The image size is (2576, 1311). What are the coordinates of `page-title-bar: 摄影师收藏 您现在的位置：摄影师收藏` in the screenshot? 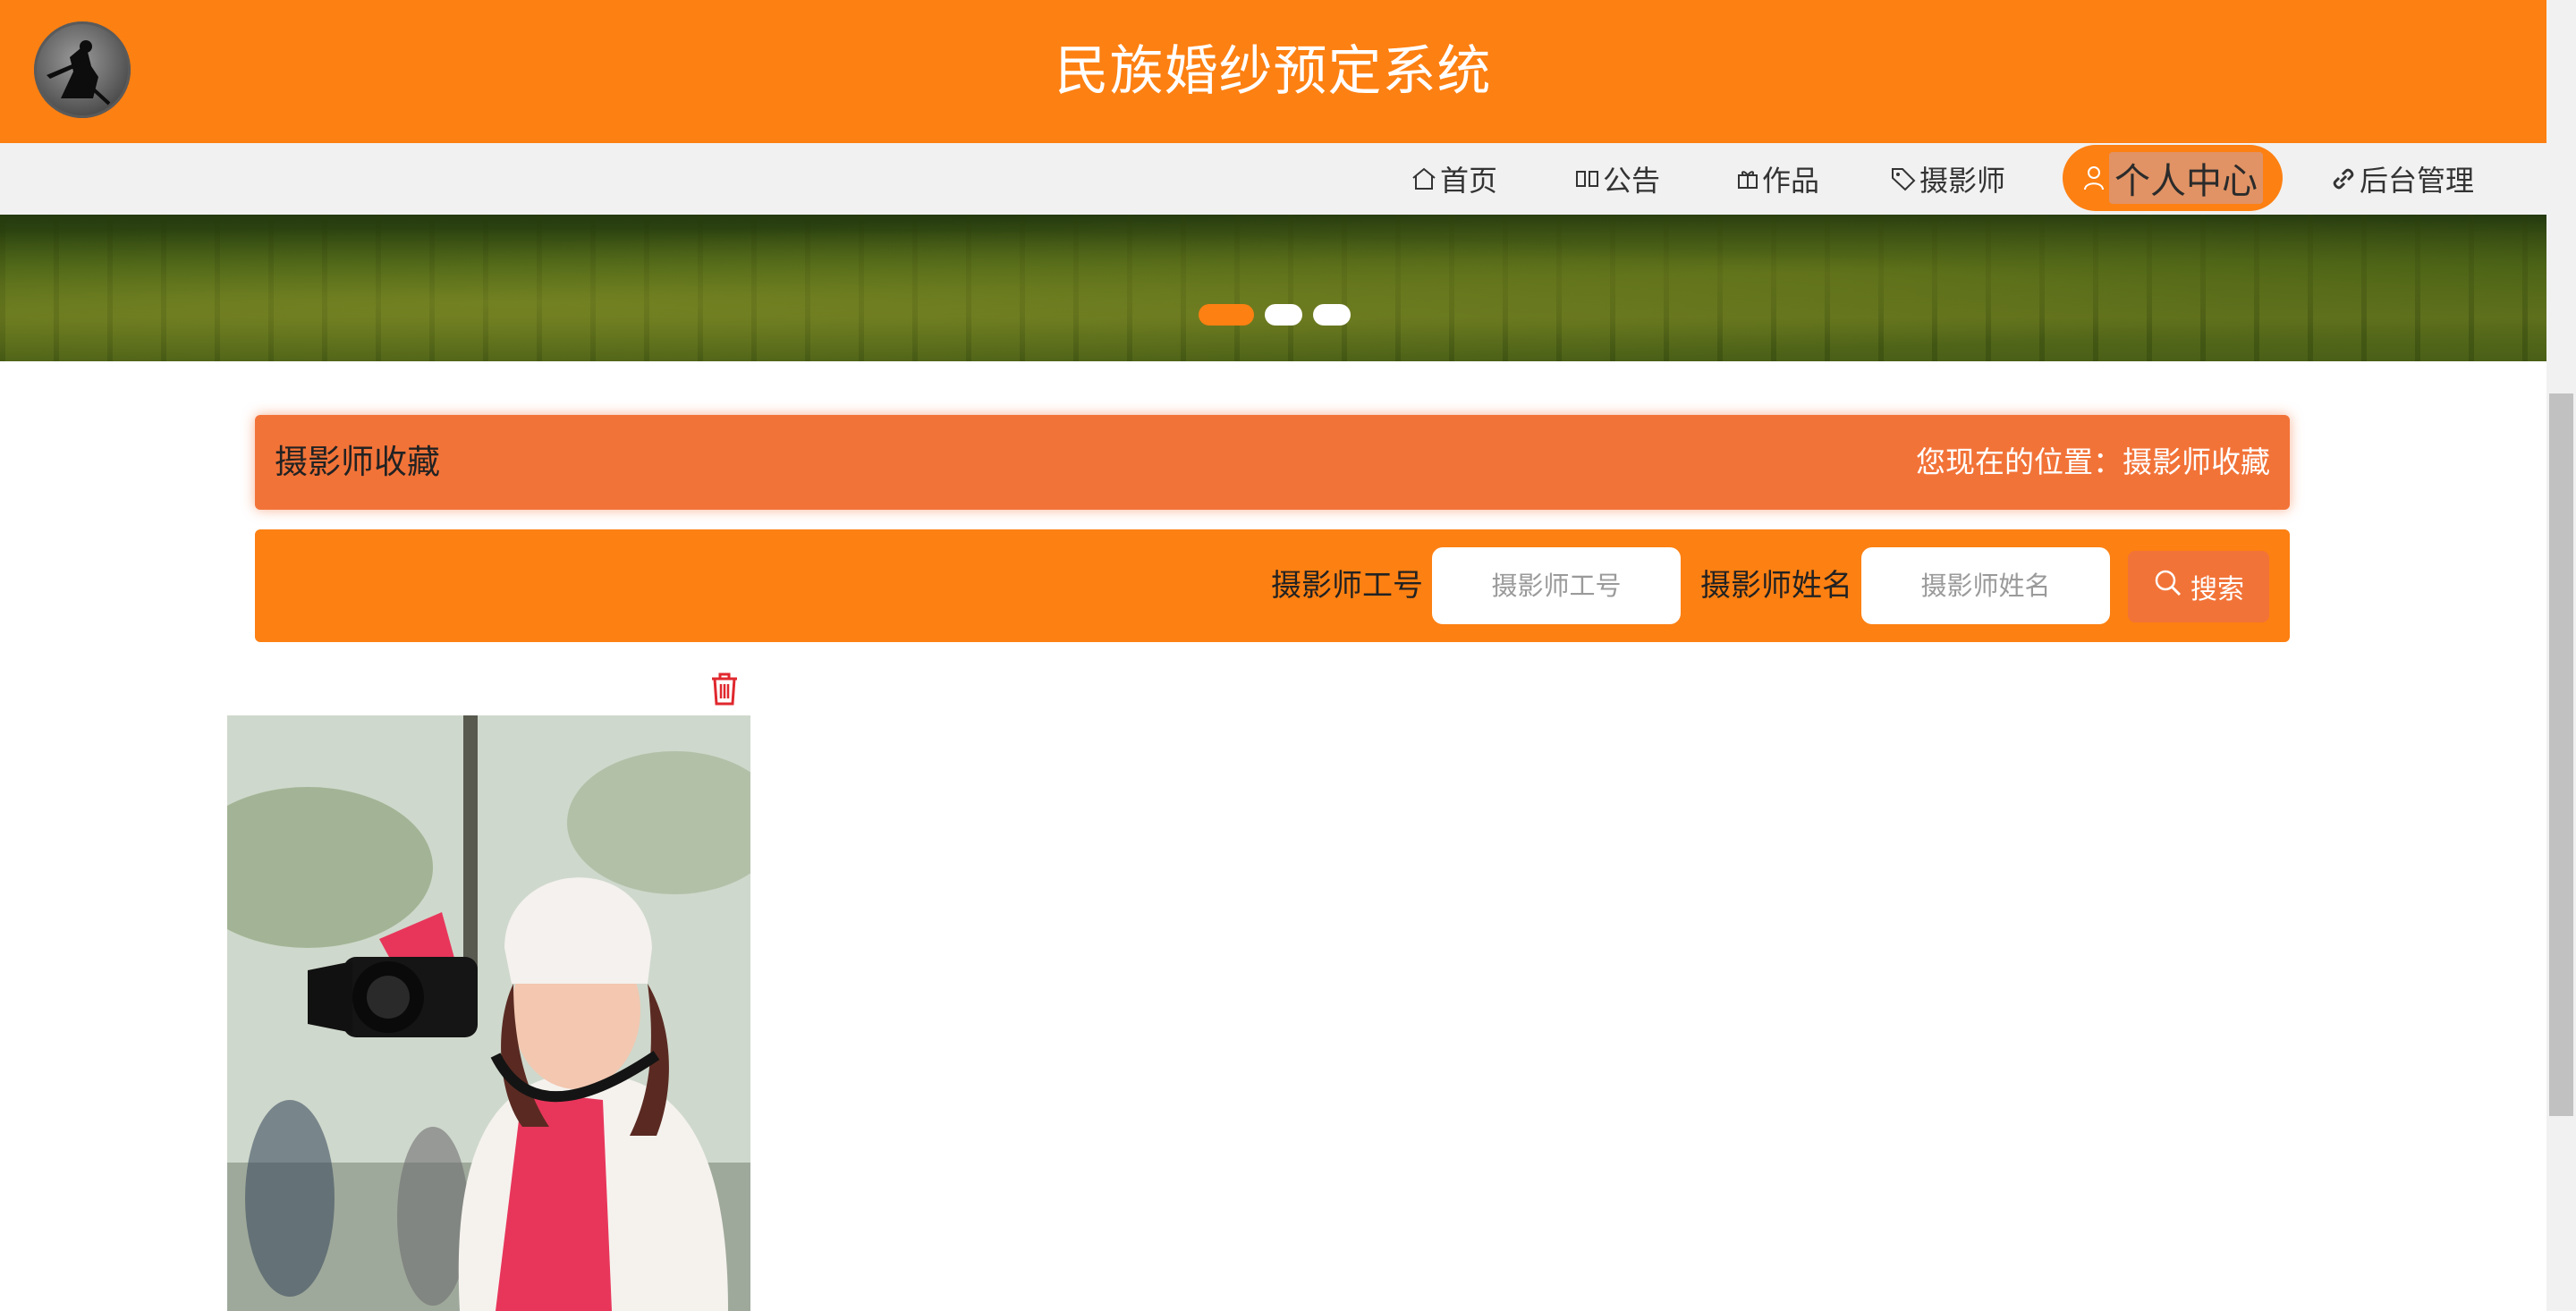 It's located at (1272, 463).